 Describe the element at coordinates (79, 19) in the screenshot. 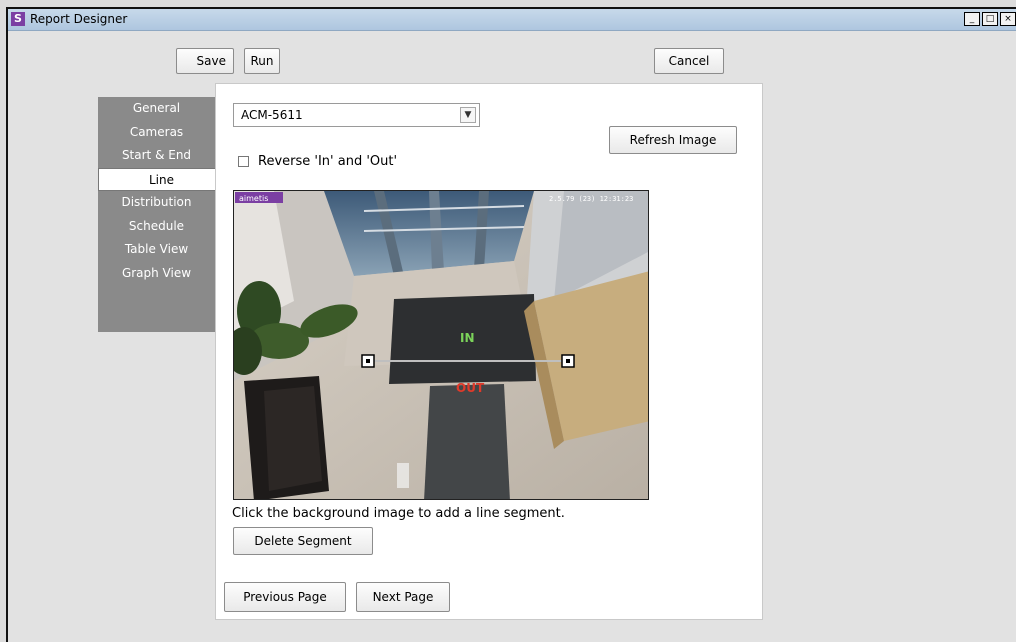

I see `window-title: Report Designer` at that location.